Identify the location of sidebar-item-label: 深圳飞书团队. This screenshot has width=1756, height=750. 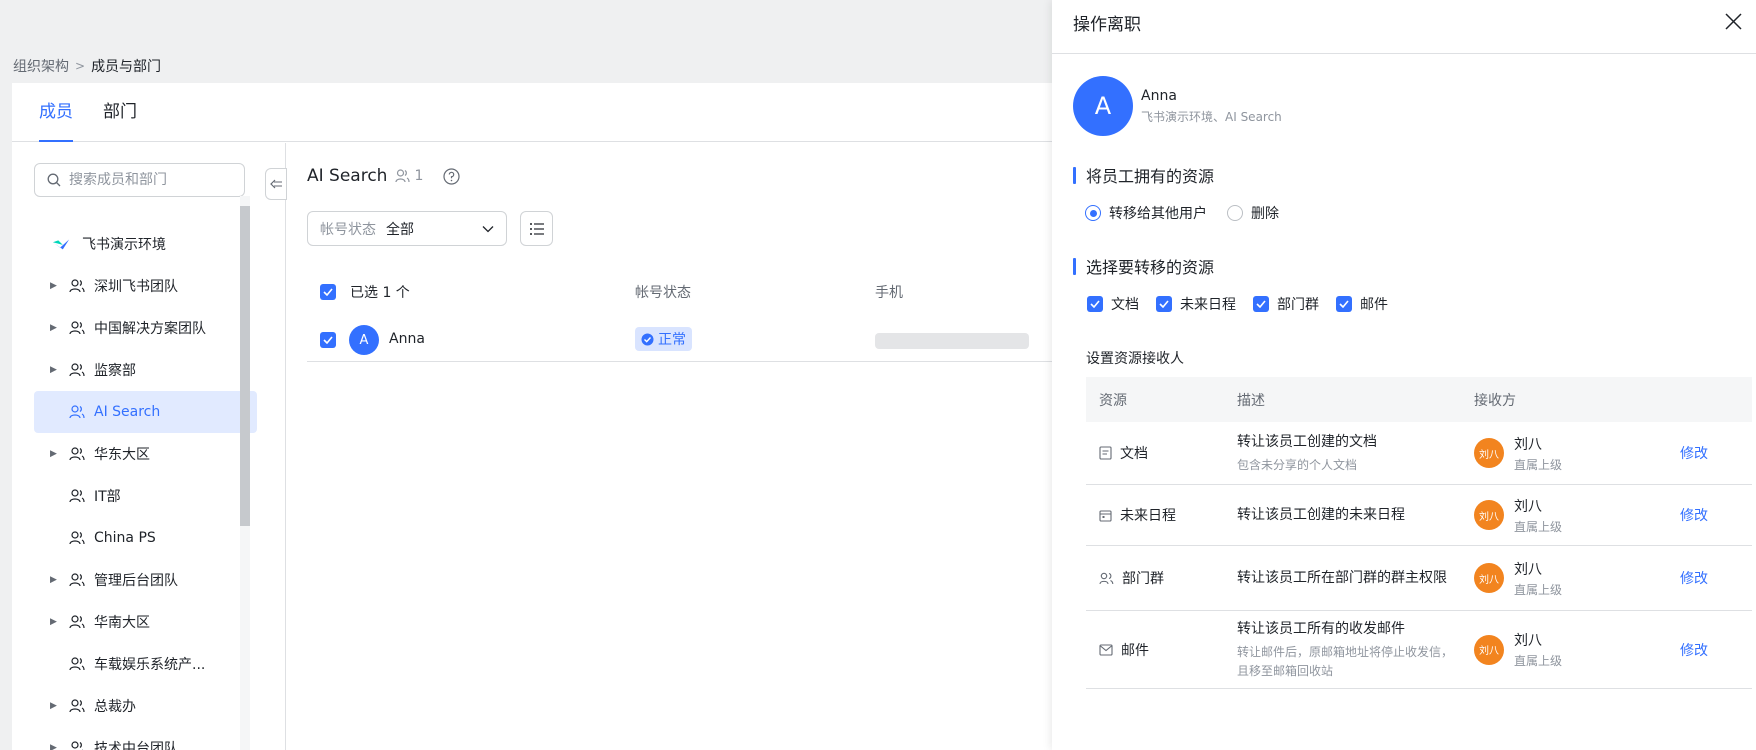
(136, 287).